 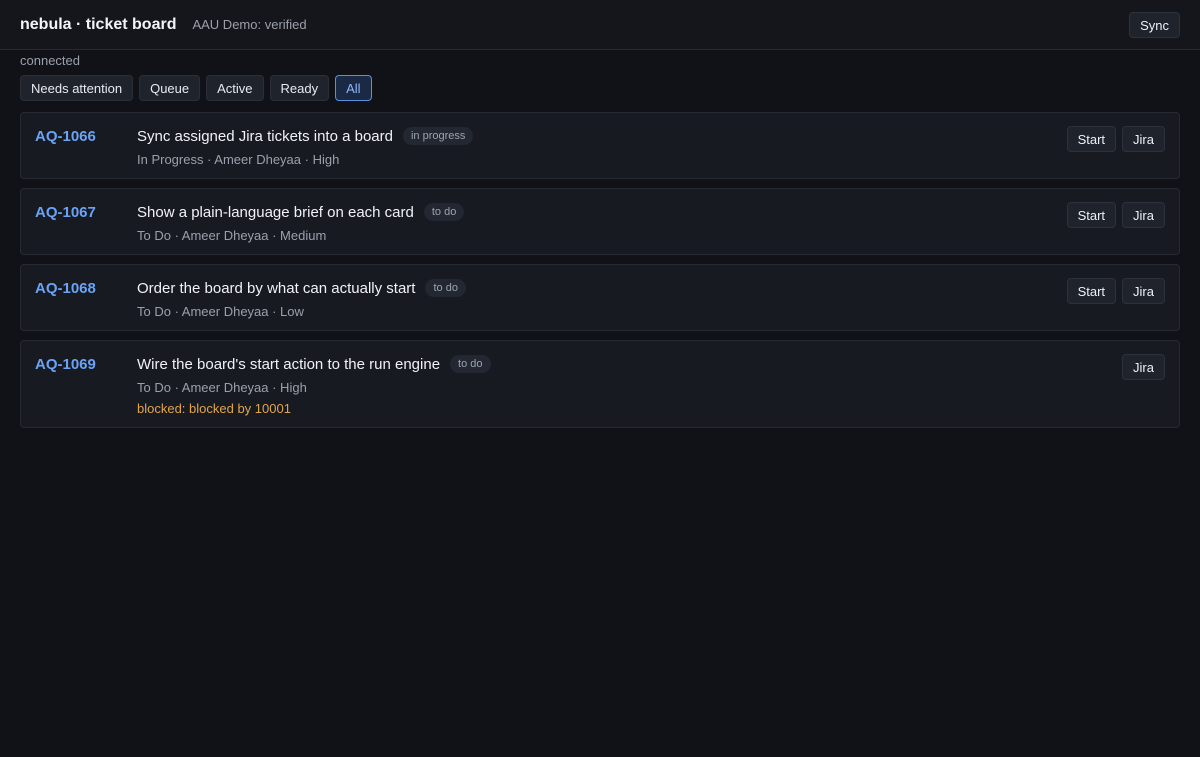 I want to click on filter-active: Active, so click(x=235, y=88).